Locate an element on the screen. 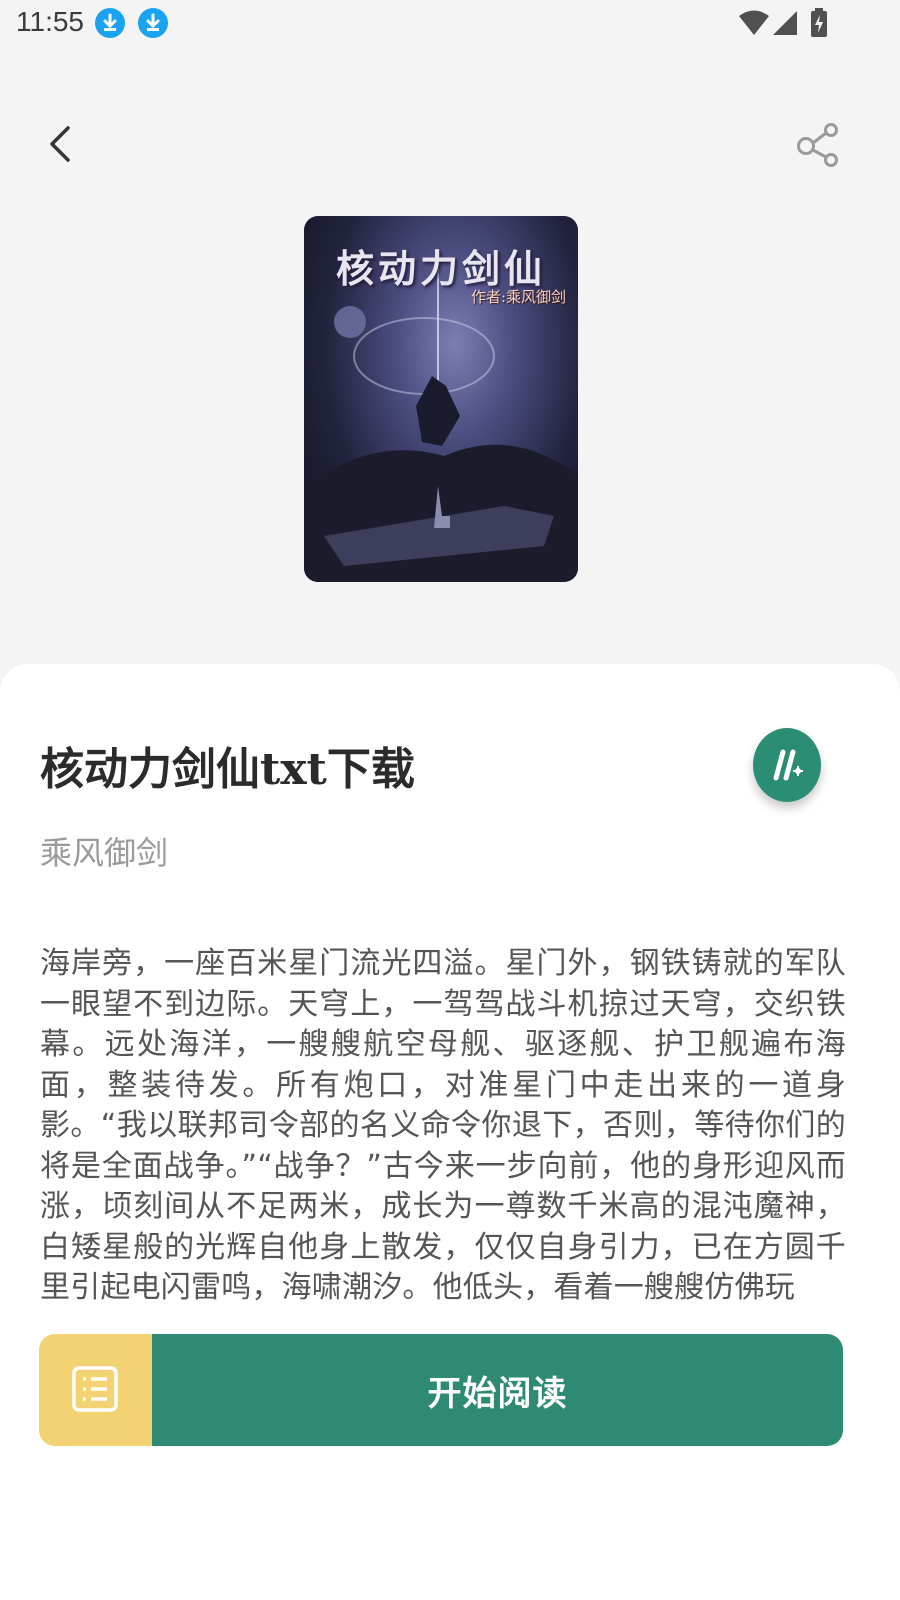 The width and height of the screenshot is (900, 1600). cover-author: 作者:乘风御剑 is located at coordinates (518, 297).